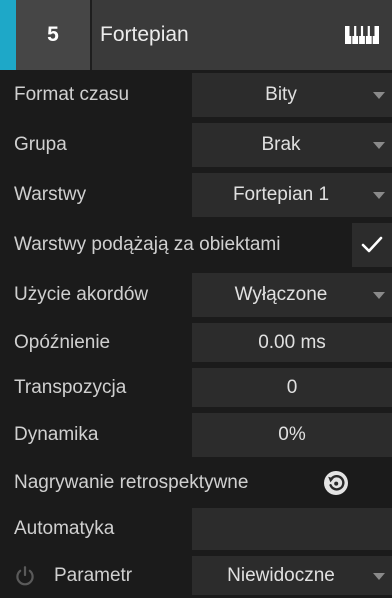 This screenshot has width=392, height=598. I want to click on dynamics-field: 0%, so click(292, 435).